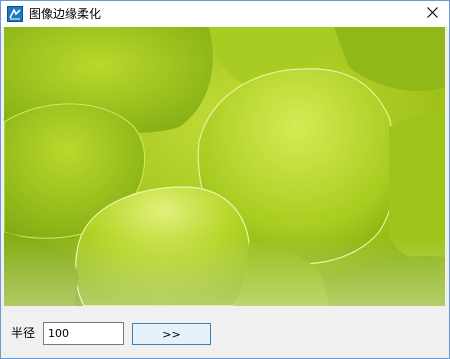 The image size is (450, 359). I want to click on title-bar: 图像边缘柔化, so click(225, 14).